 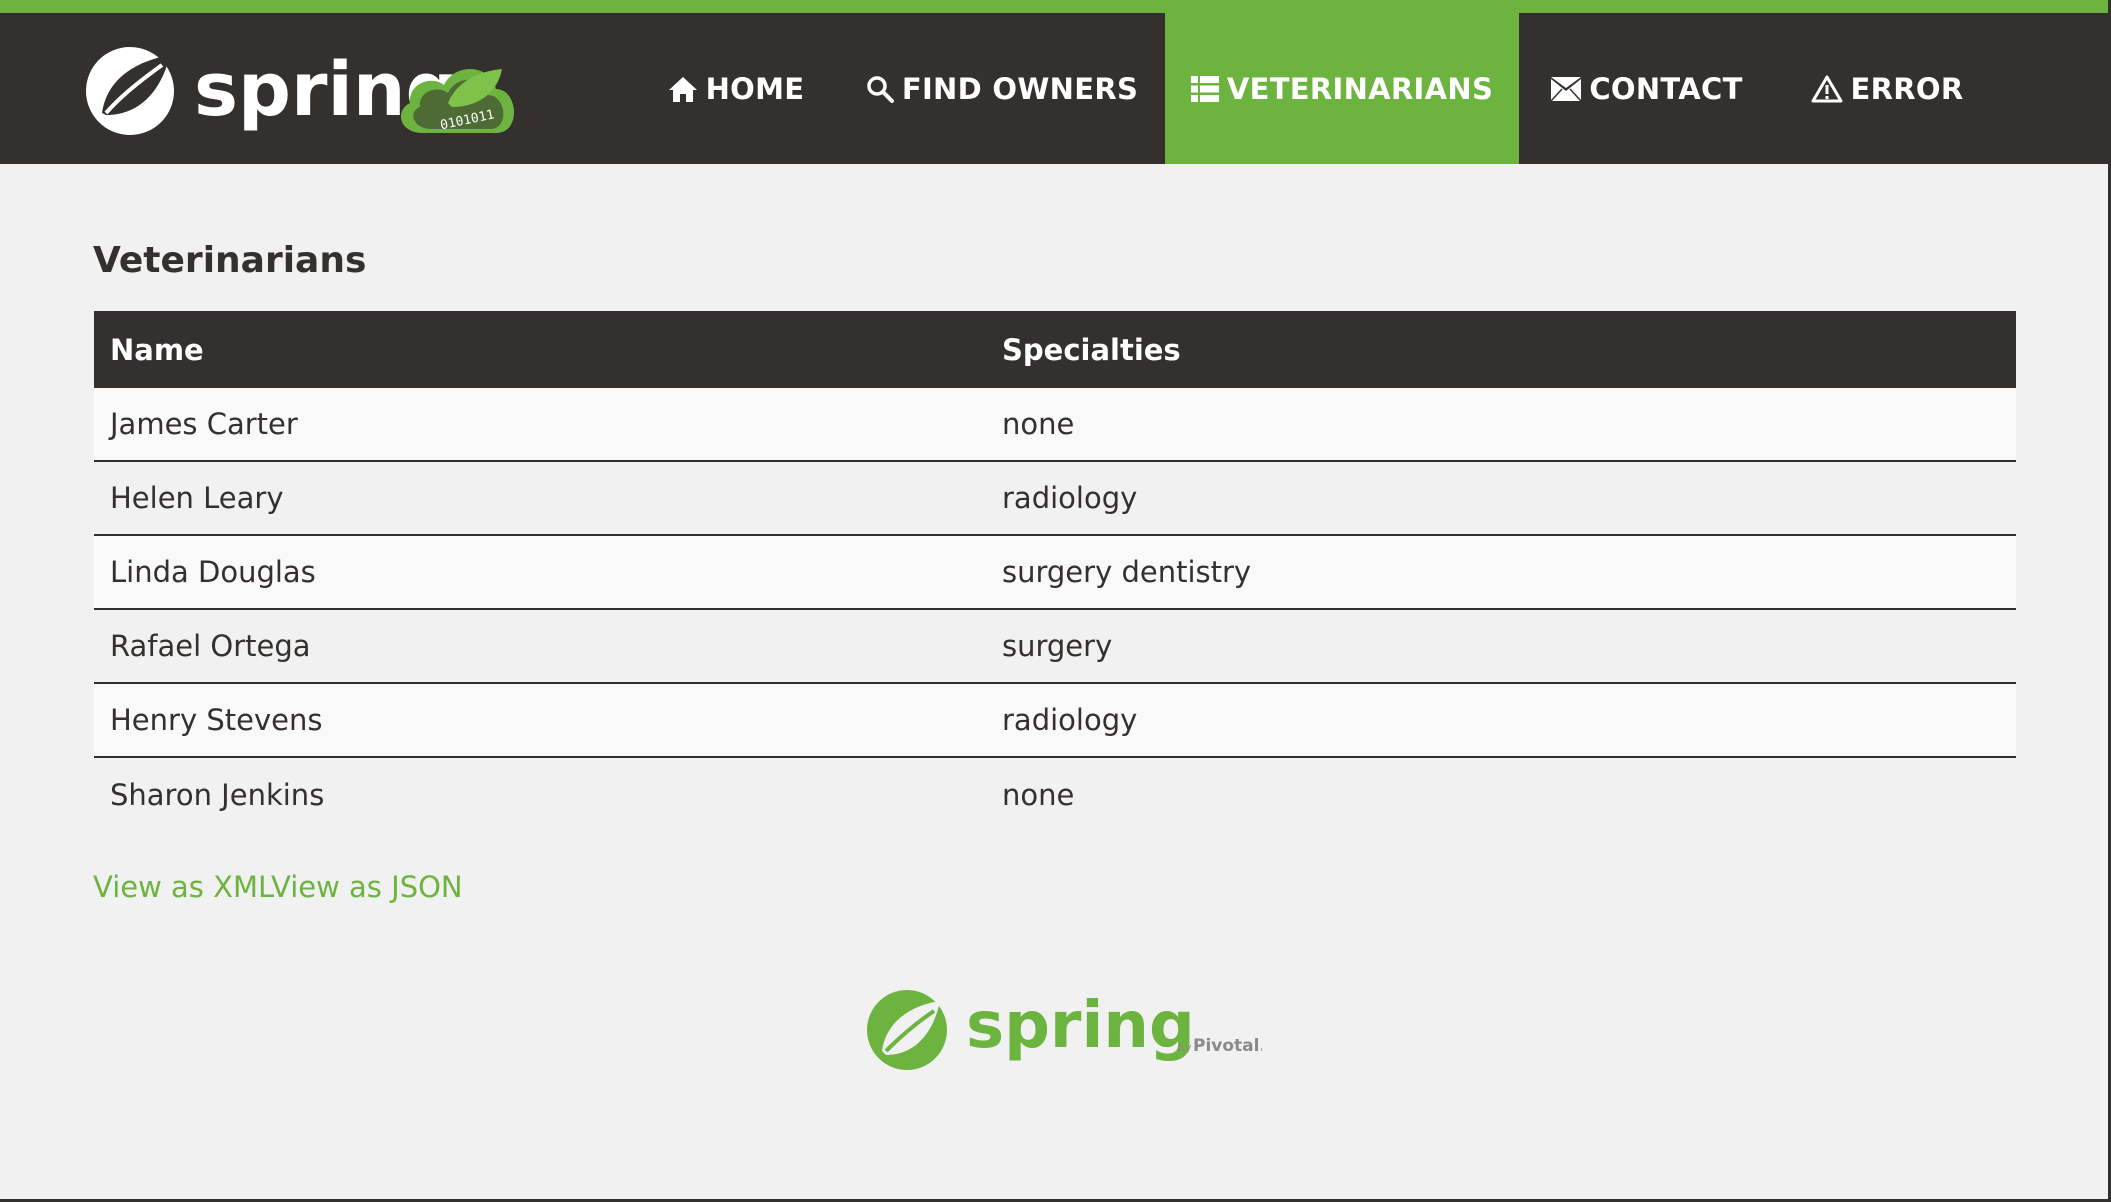 What do you see at coordinates (230, 260) in the screenshot?
I see `page-title: Veterinarians` at bounding box center [230, 260].